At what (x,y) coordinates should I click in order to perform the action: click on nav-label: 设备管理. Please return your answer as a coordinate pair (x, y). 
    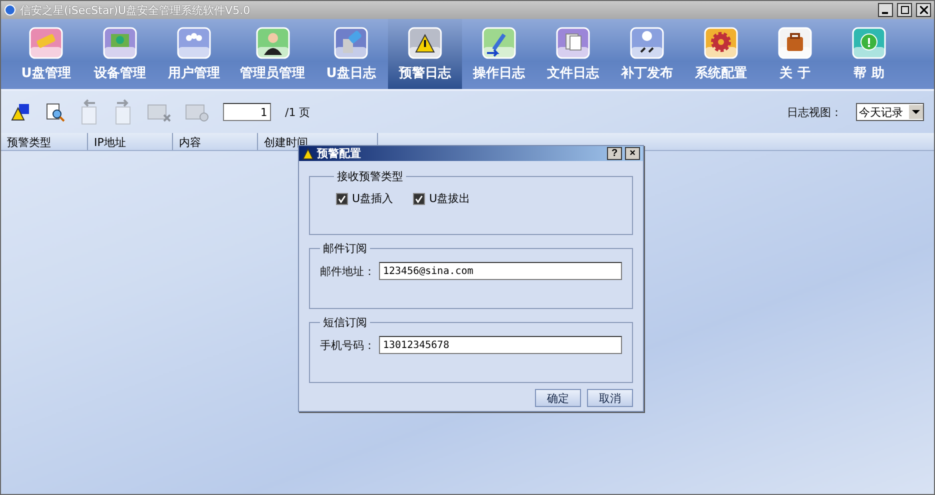
    Looking at the image, I should click on (120, 73).